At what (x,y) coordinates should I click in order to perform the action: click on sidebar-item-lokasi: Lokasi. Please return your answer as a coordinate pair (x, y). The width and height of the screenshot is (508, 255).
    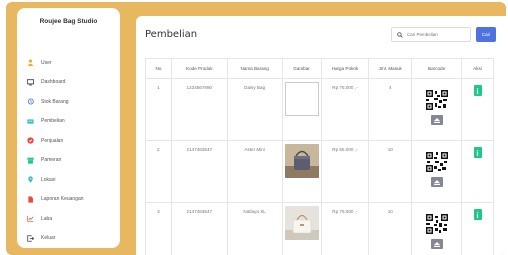
    Looking at the image, I should click on (71, 180).